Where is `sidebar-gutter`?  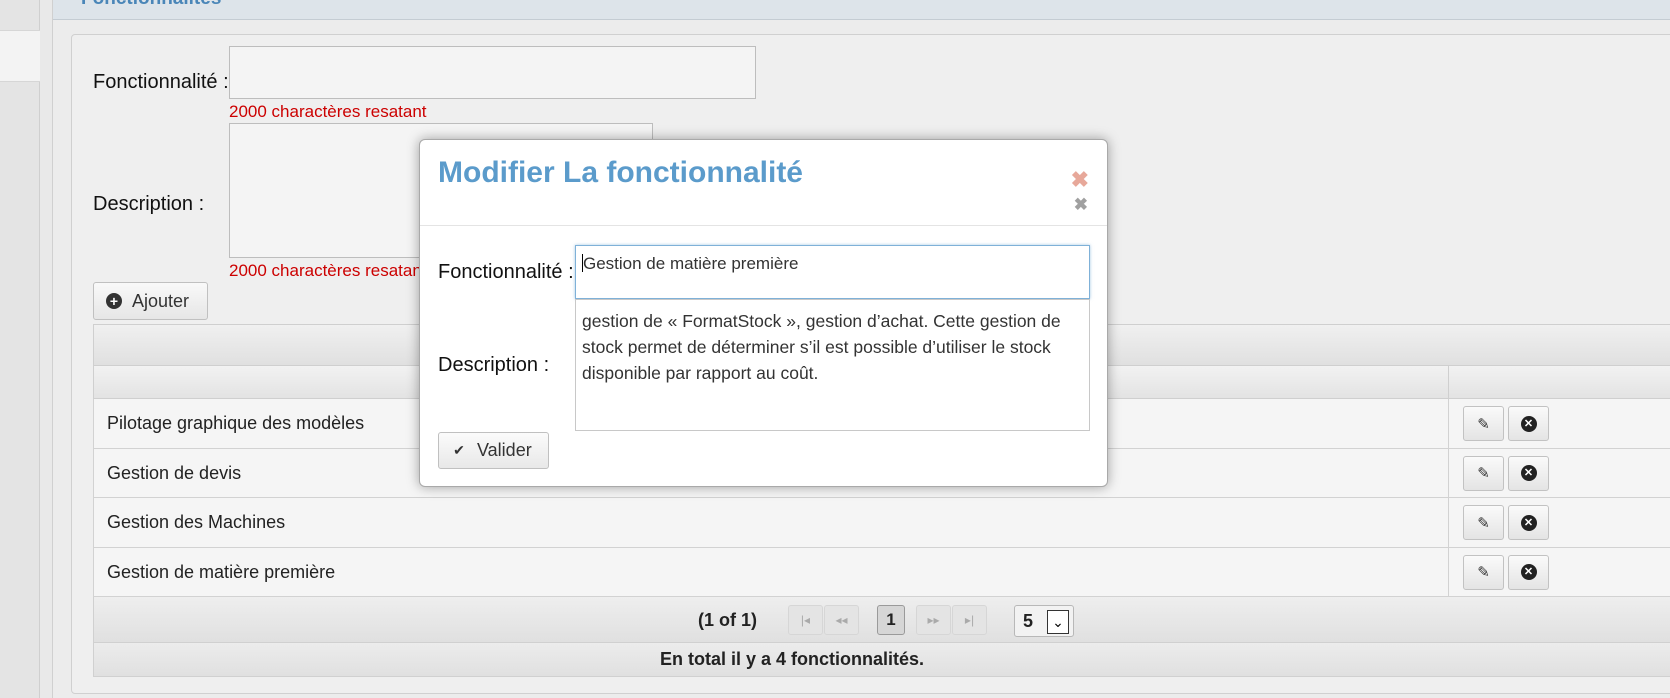 sidebar-gutter is located at coordinates (46, 349).